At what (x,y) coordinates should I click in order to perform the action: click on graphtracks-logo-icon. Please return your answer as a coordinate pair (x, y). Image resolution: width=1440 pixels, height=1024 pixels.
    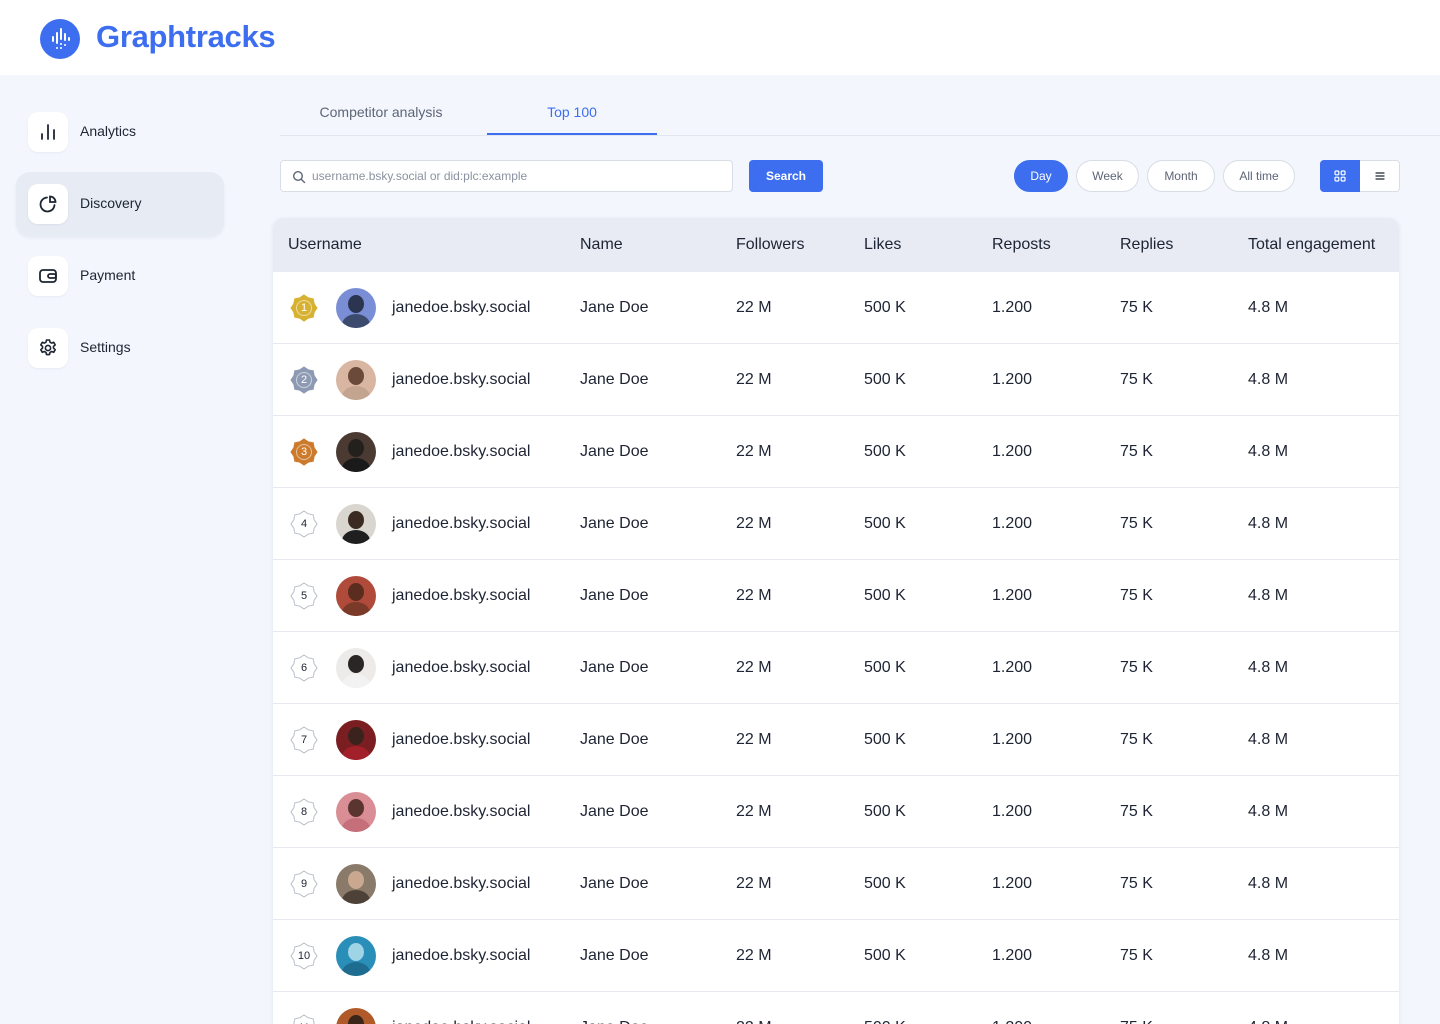
    Looking at the image, I should click on (60, 39).